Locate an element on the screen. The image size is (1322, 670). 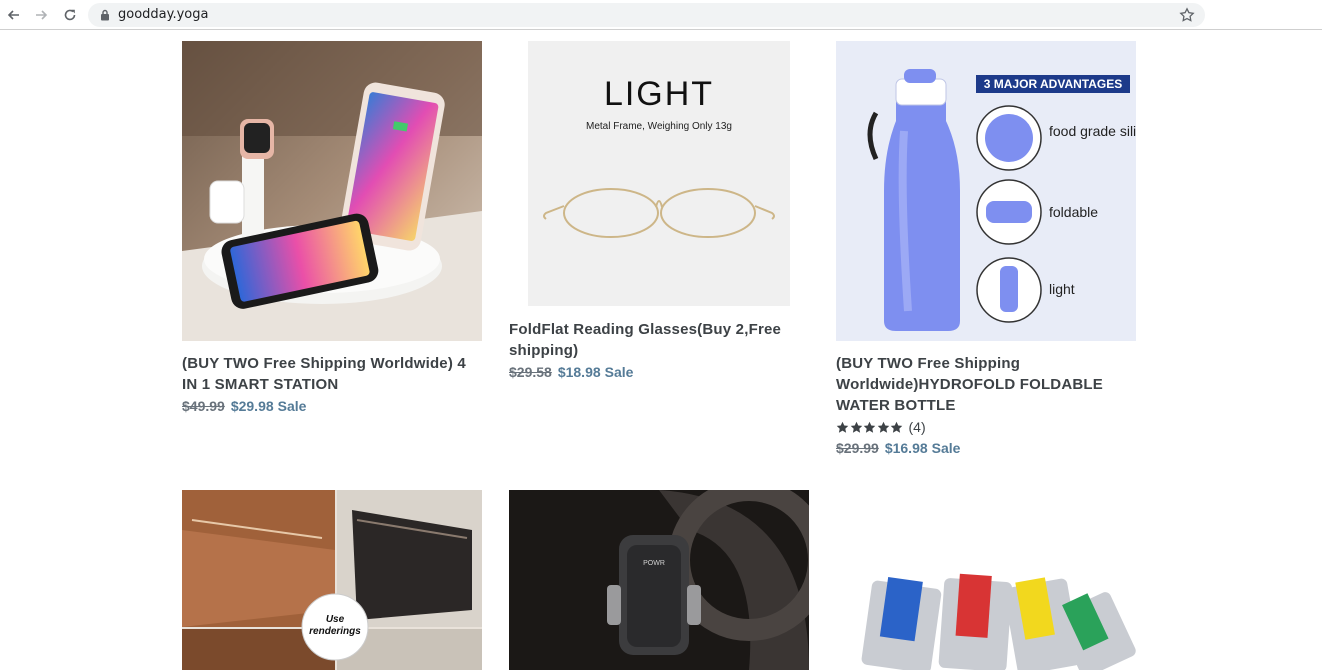
image-subheading: Metal Frame, Weighing Only 13g is located at coordinates (659, 126).